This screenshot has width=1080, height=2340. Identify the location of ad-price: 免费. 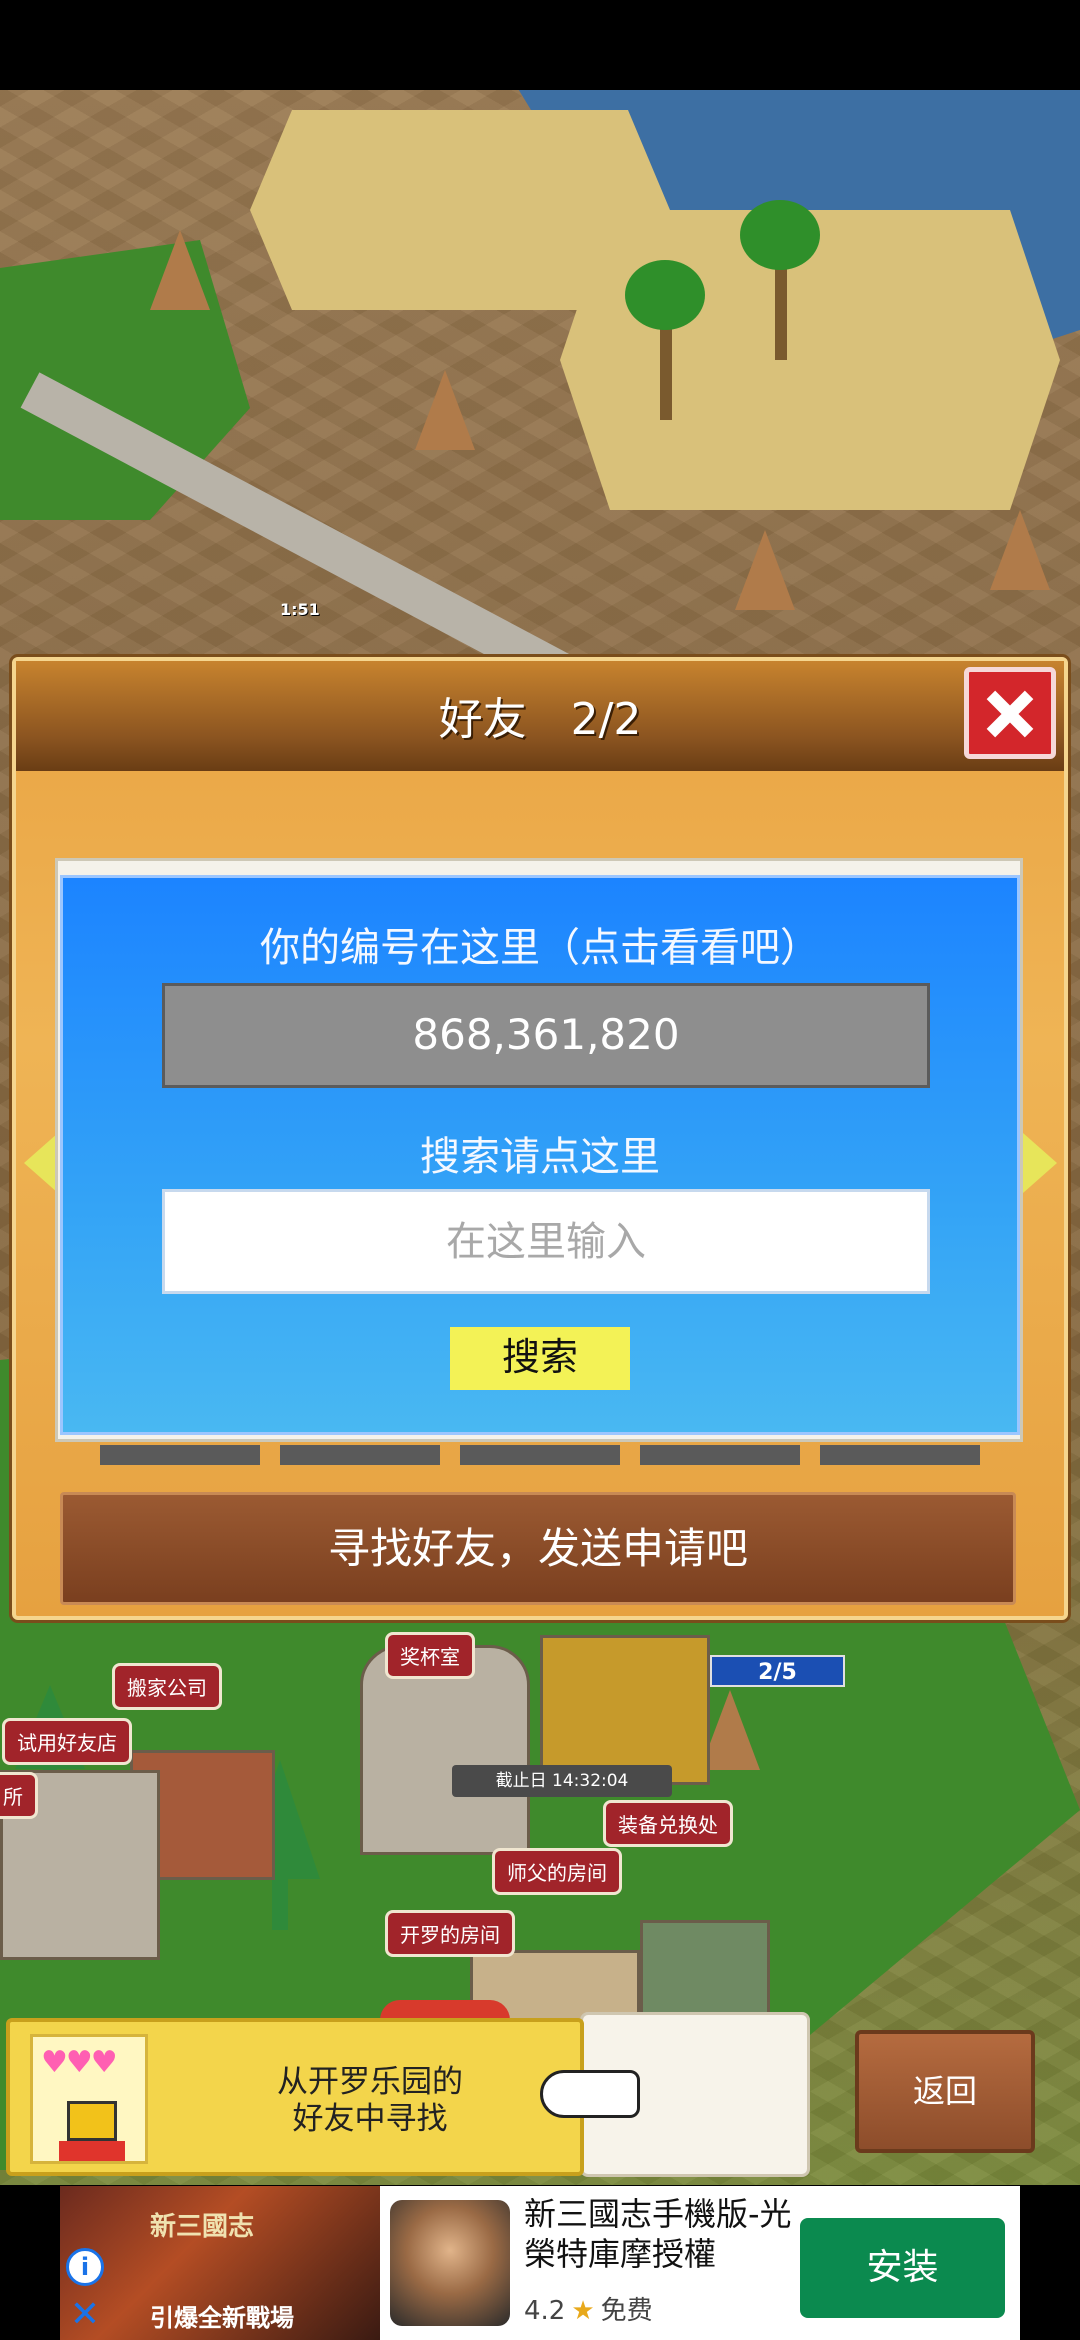
(626, 2311).